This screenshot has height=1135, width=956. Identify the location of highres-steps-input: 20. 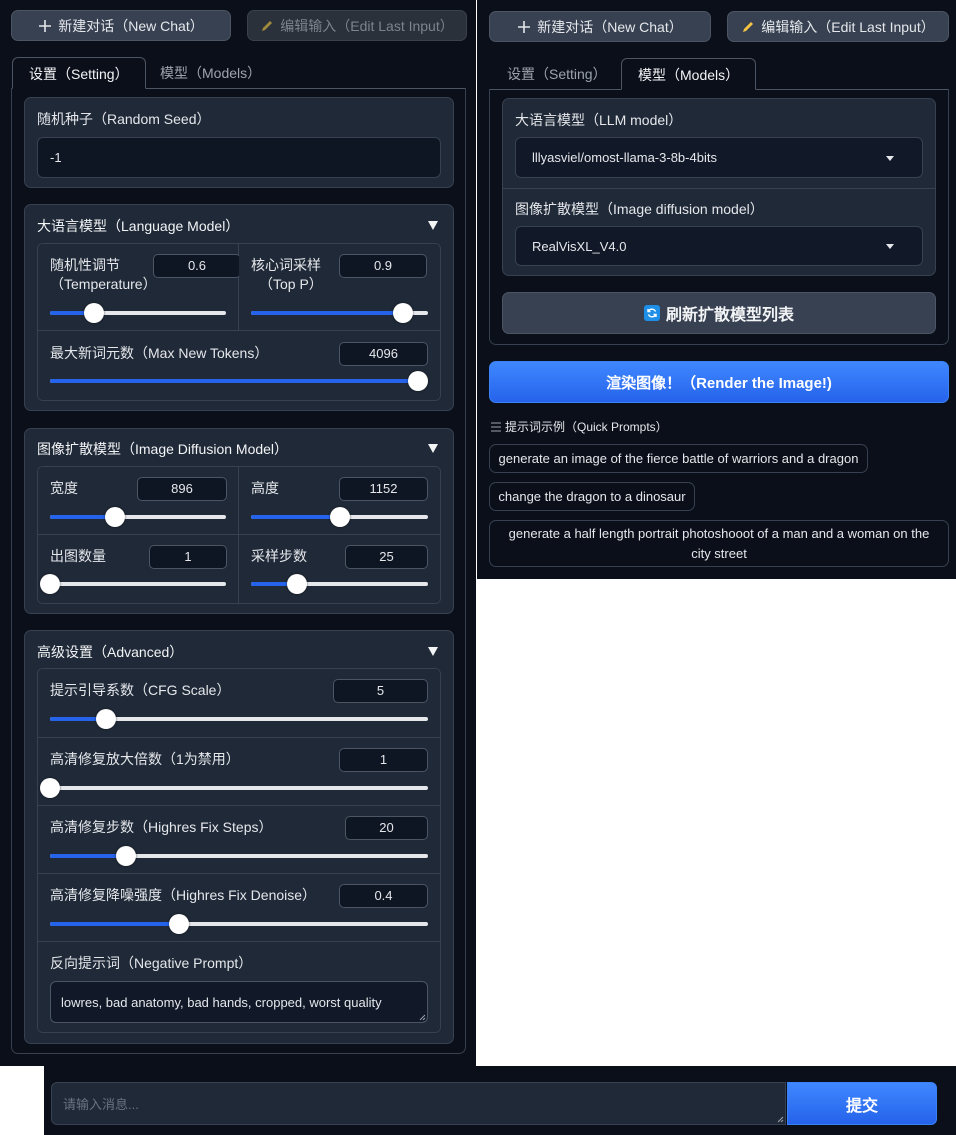
(386, 828).